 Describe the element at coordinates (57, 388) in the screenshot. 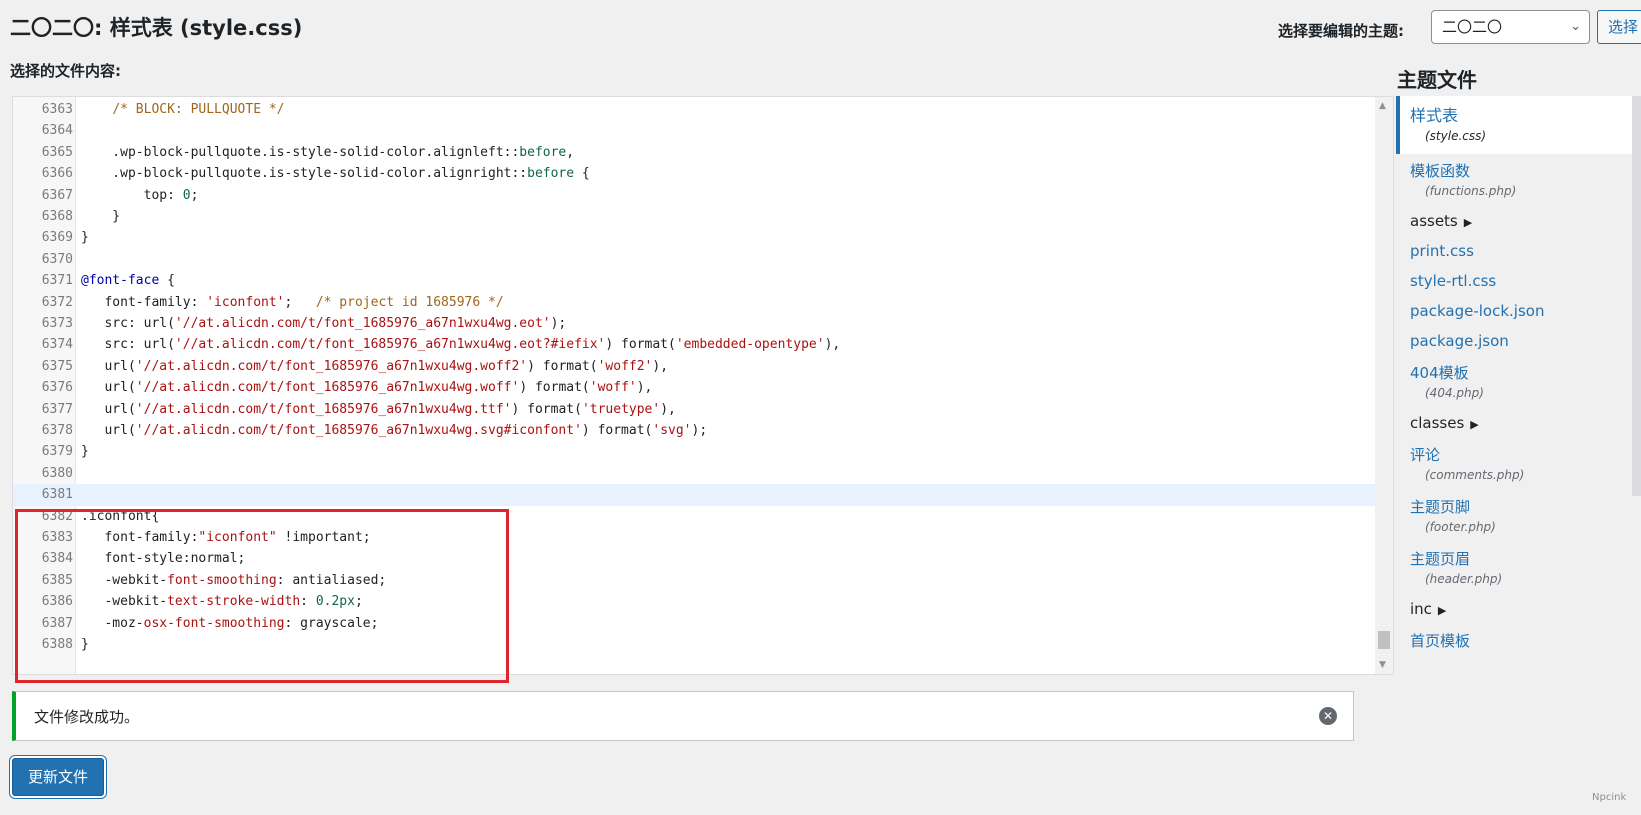

I see `line-number: 6376` at that location.